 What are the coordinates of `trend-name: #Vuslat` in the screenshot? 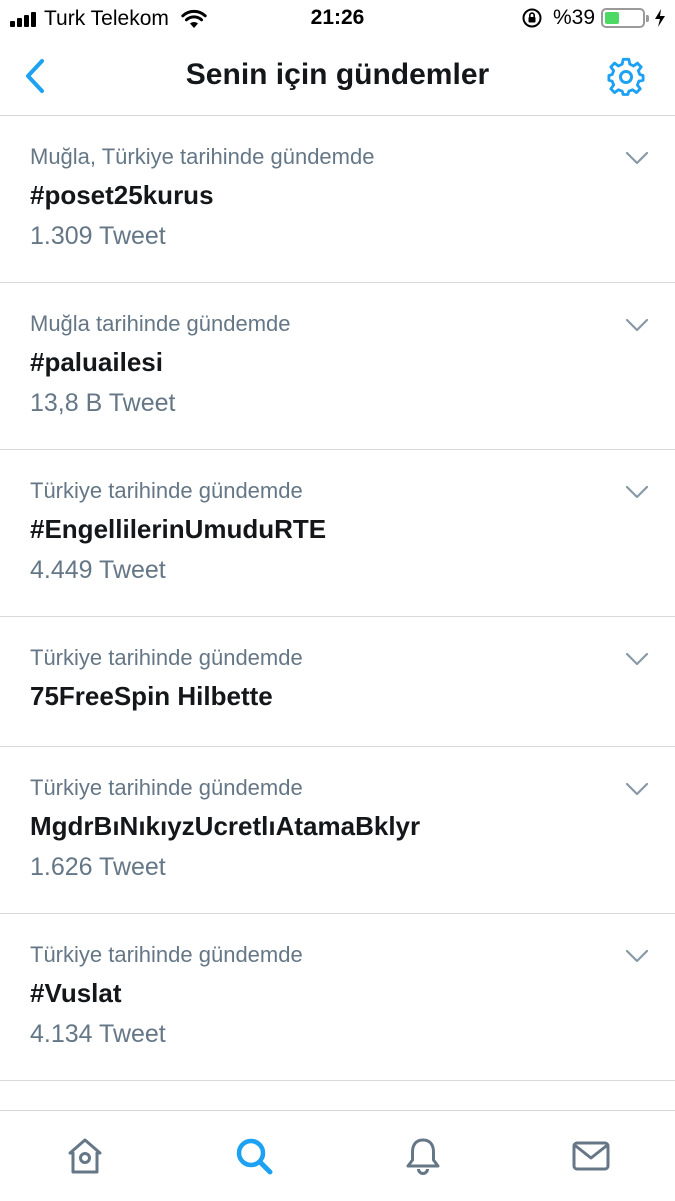 It's located at (76, 993).